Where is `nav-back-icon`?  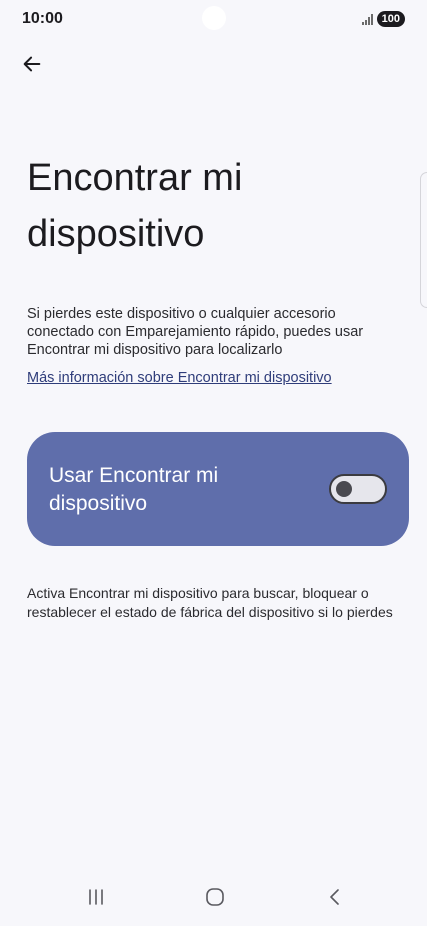
nav-back-icon is located at coordinates (334, 897).